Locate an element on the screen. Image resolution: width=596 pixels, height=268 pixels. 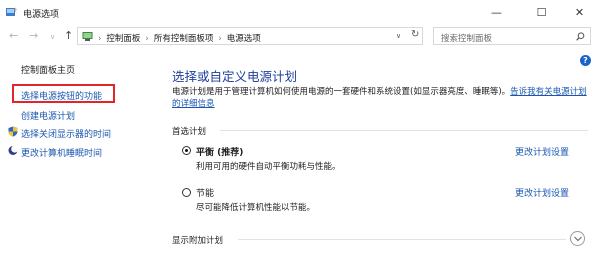
close-button: ✕ is located at coordinates (579, 12).